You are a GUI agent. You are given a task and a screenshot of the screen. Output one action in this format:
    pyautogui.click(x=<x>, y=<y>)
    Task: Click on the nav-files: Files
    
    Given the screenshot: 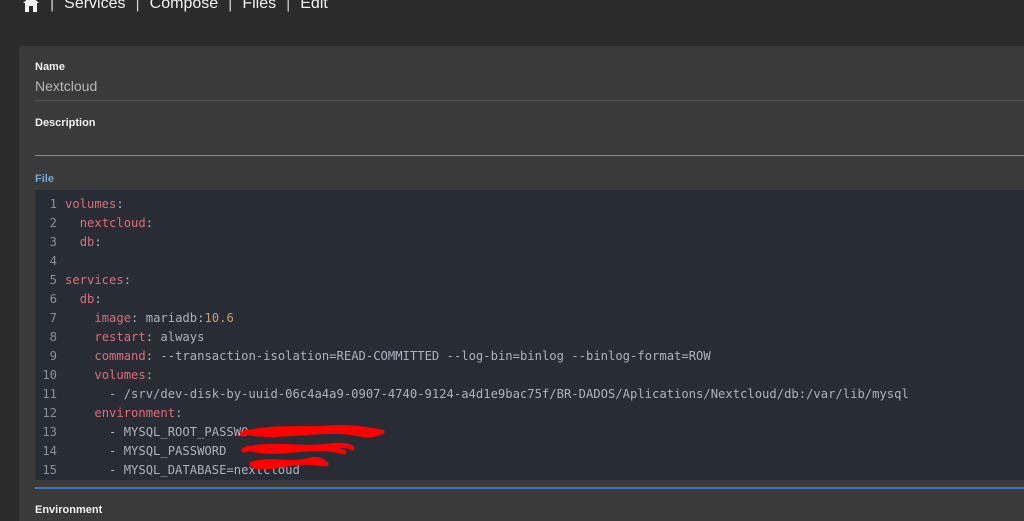 What is the action you would take?
    pyautogui.click(x=259, y=6)
    